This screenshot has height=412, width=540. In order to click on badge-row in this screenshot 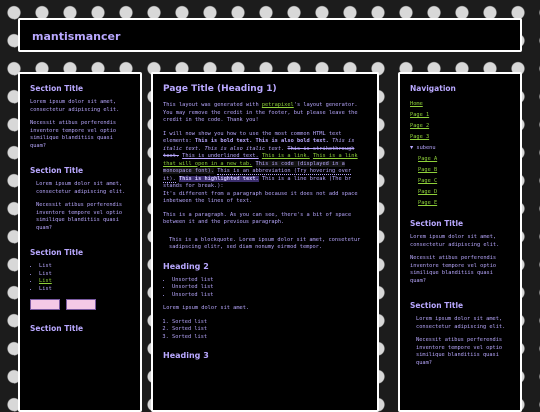, I will do `click(80, 304)`.